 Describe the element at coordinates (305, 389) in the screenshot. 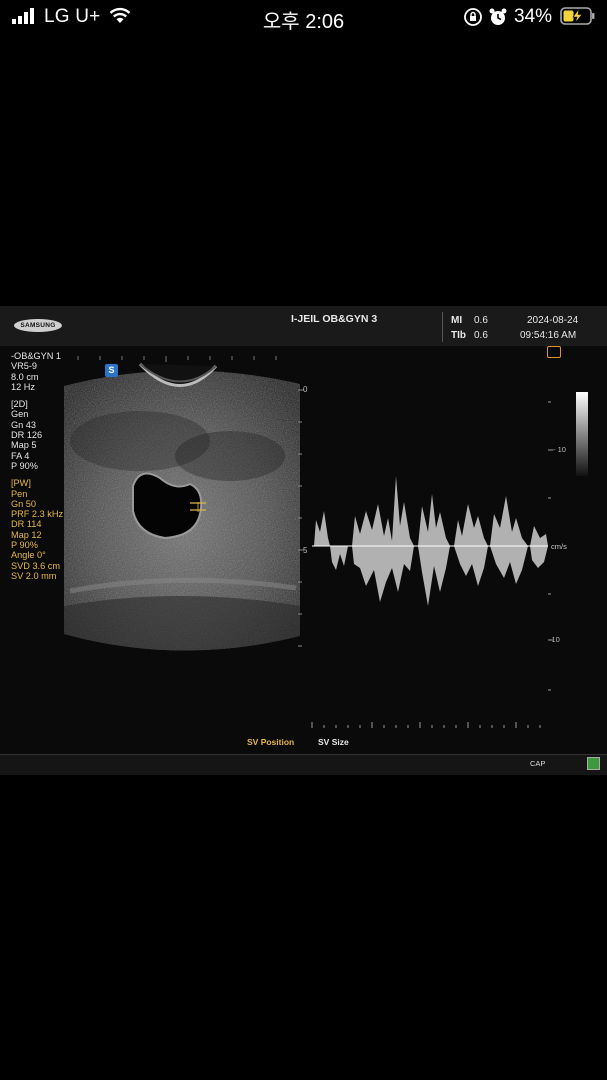

I see `depth-label-0: 0` at that location.